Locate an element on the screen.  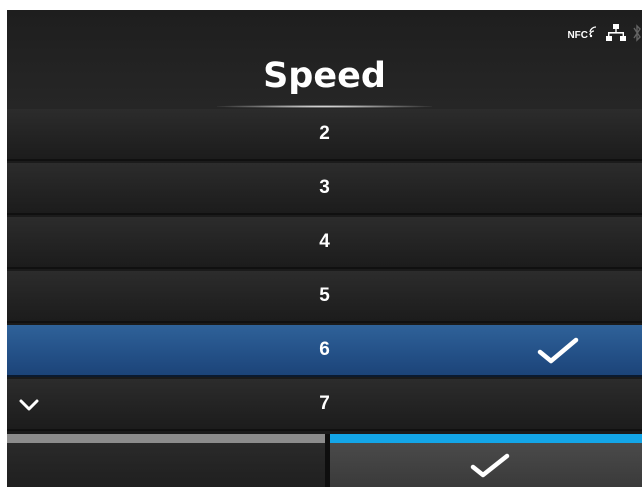
nfc-icon: NFC is located at coordinates (583, 33).